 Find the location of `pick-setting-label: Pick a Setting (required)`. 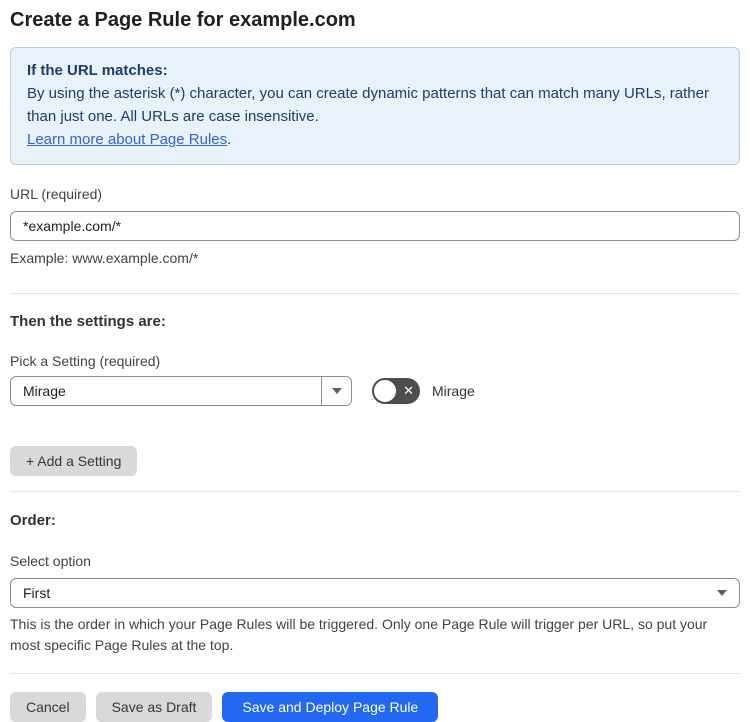

pick-setting-label: Pick a Setting (required) is located at coordinates (85, 361).